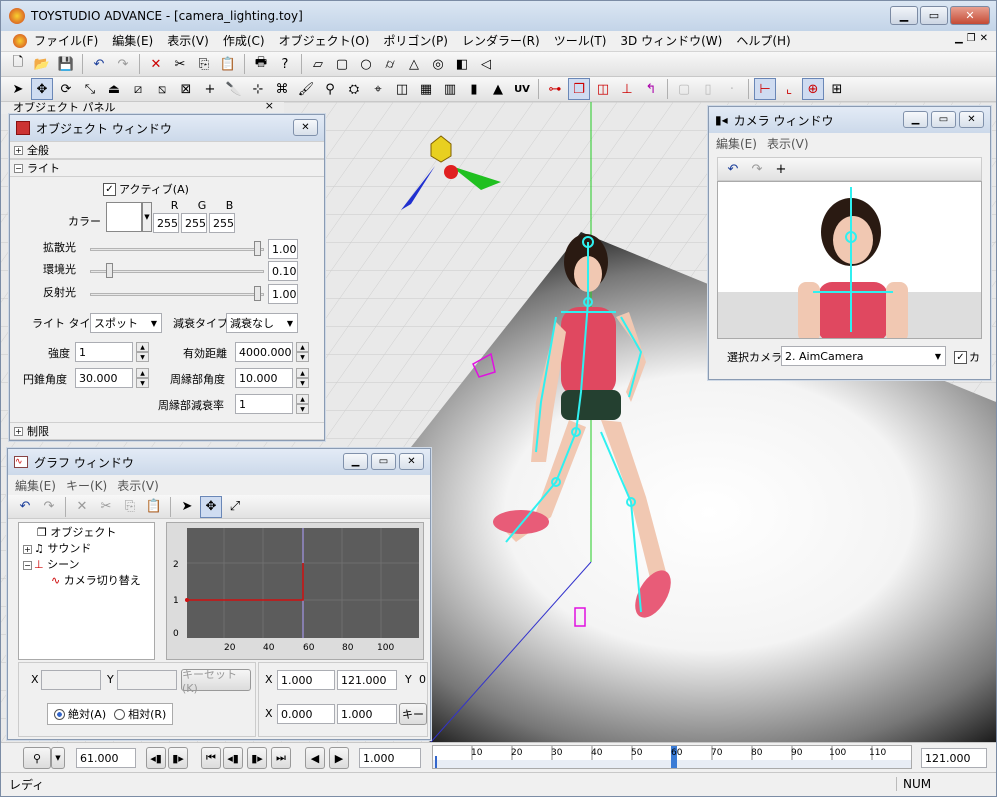  I want to click on link-icon: ↰, so click(651, 89).